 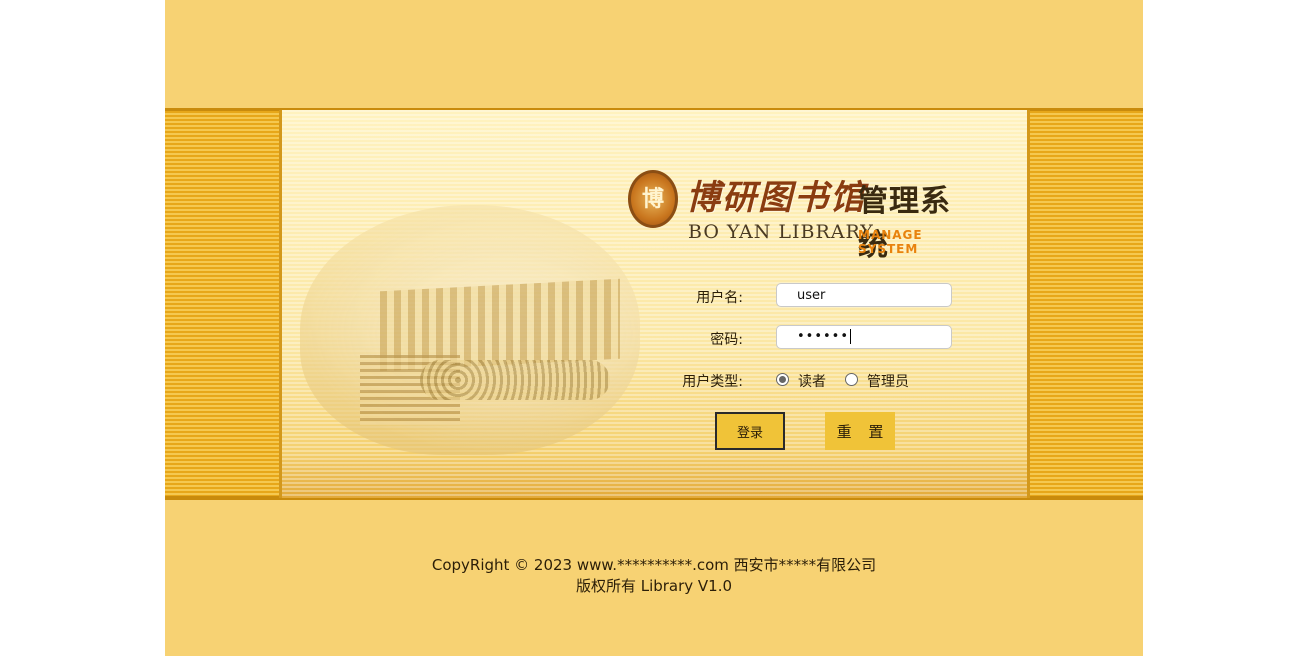 What do you see at coordinates (515, 380) in the screenshot?
I see `trees` at bounding box center [515, 380].